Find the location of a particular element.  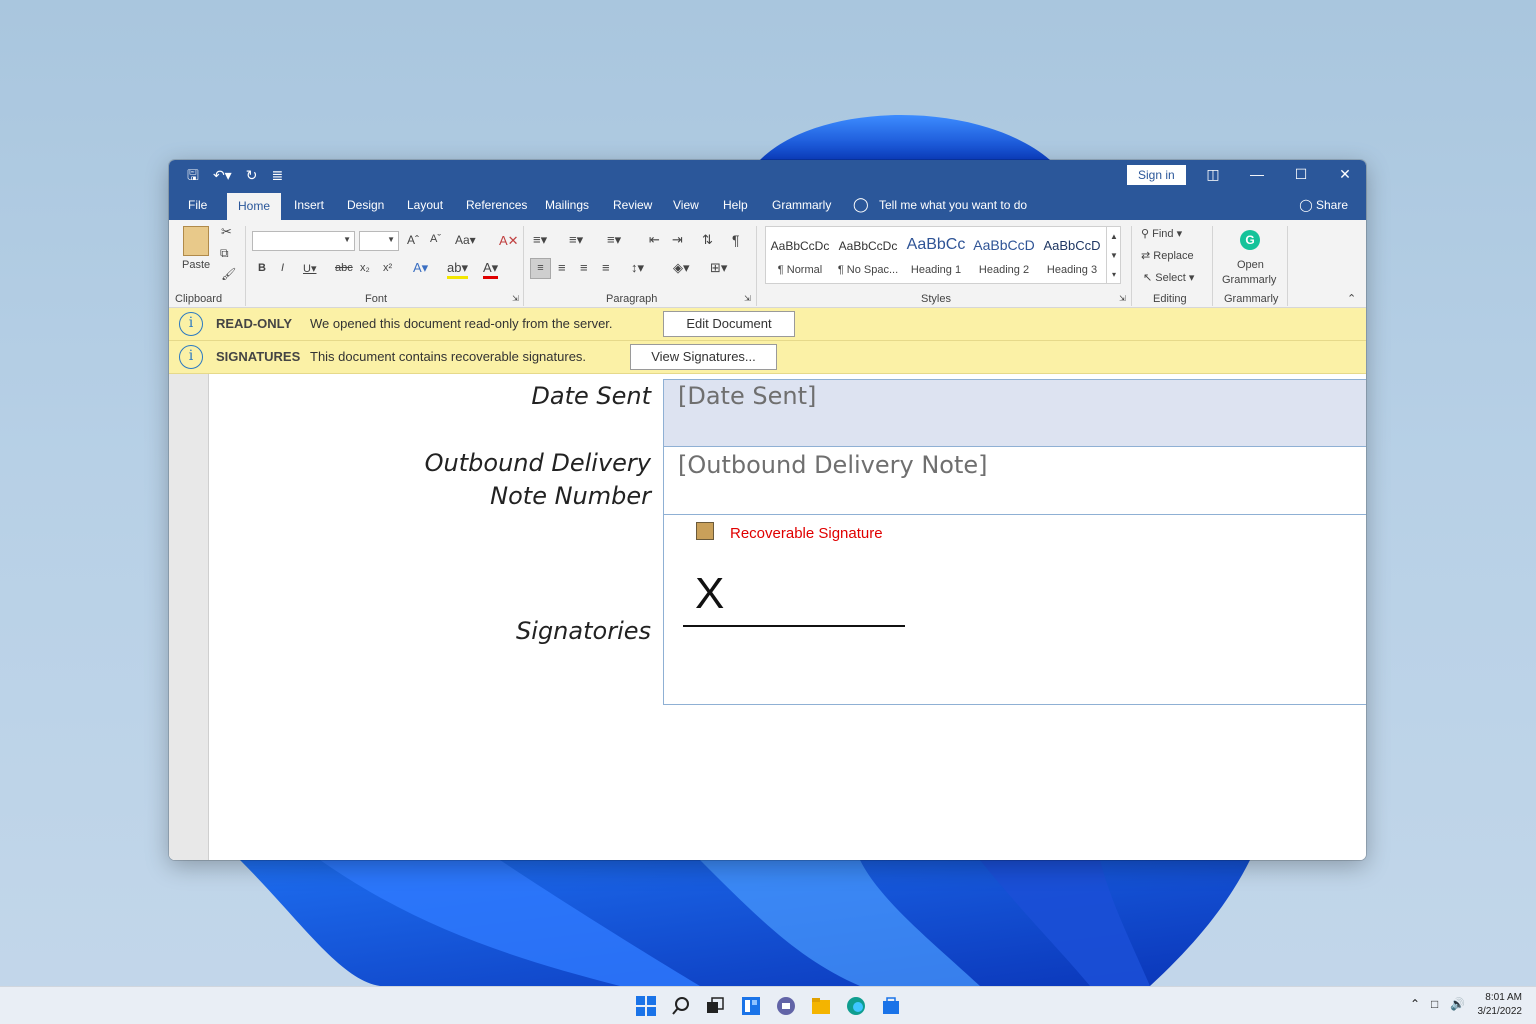

increase-indent-icon: ⇥ is located at coordinates (677, 240).